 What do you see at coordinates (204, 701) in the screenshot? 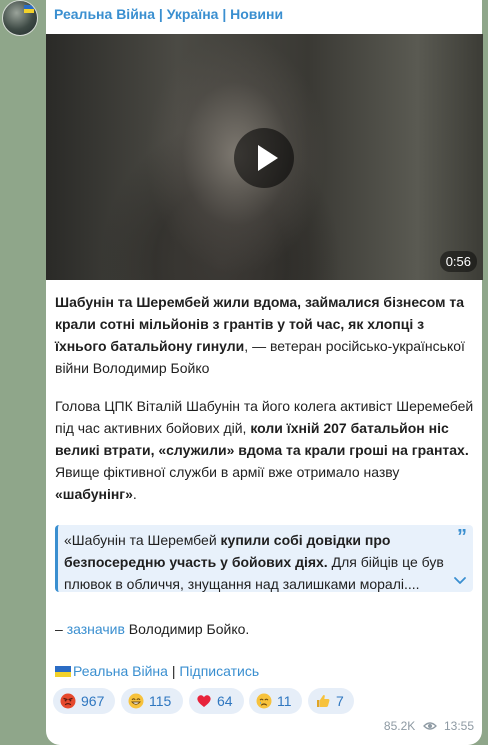
I see `red-heart-icon` at bounding box center [204, 701].